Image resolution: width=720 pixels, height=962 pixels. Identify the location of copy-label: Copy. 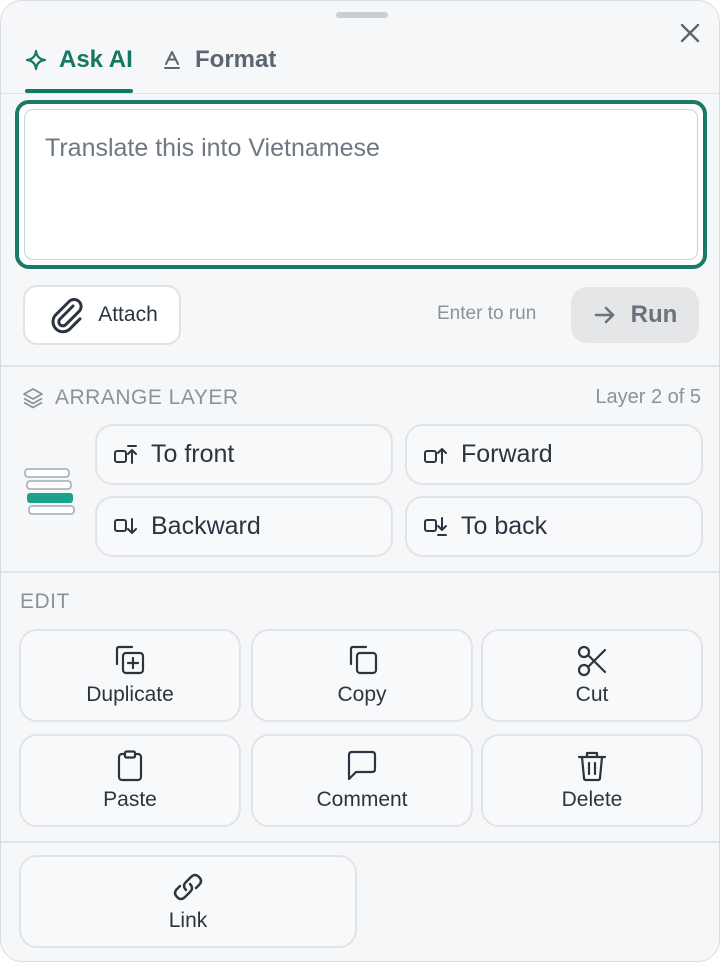
(362, 694).